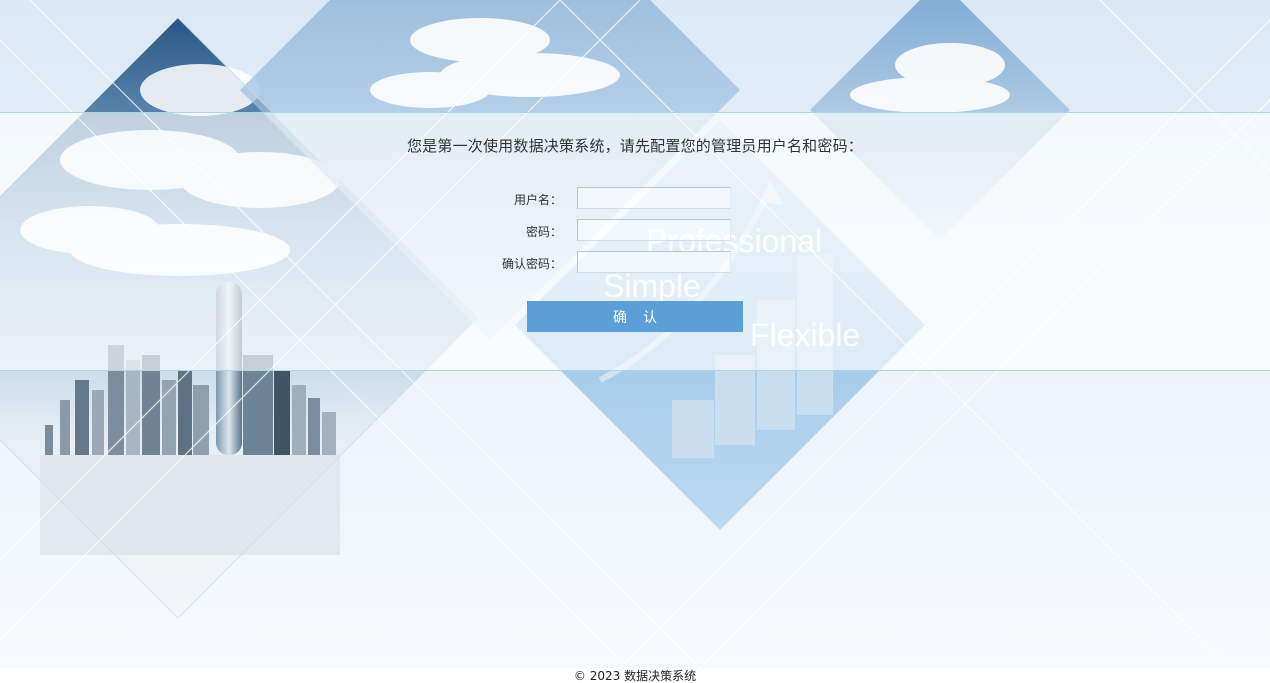 The image size is (1270, 683). What do you see at coordinates (543, 232) in the screenshot?
I see `password-label: 密码：` at bounding box center [543, 232].